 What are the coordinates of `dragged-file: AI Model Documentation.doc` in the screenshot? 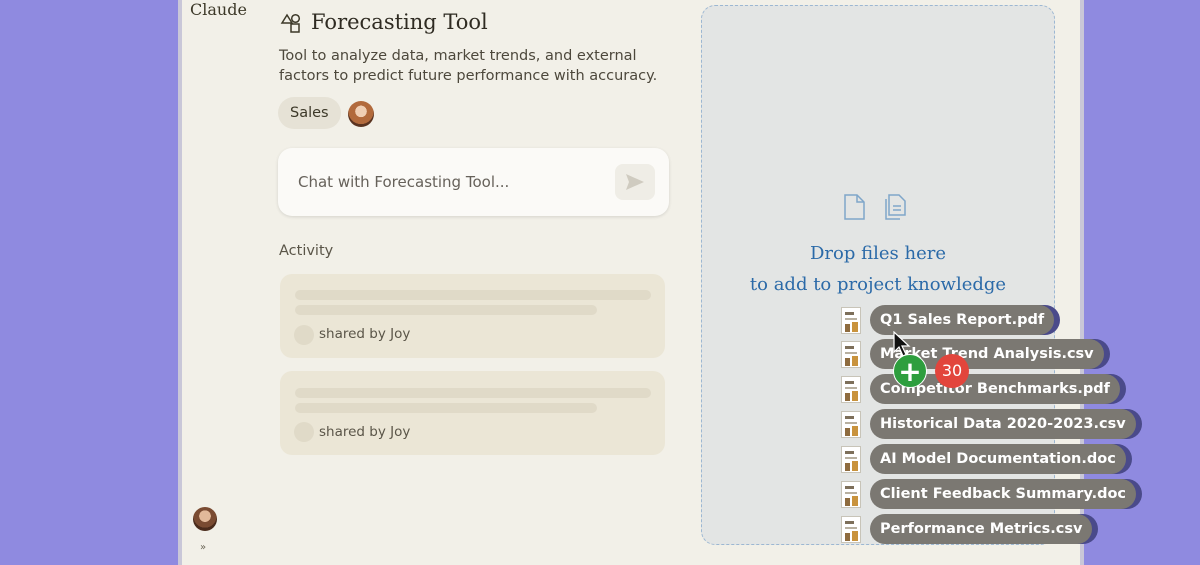 It's located at (983, 459).